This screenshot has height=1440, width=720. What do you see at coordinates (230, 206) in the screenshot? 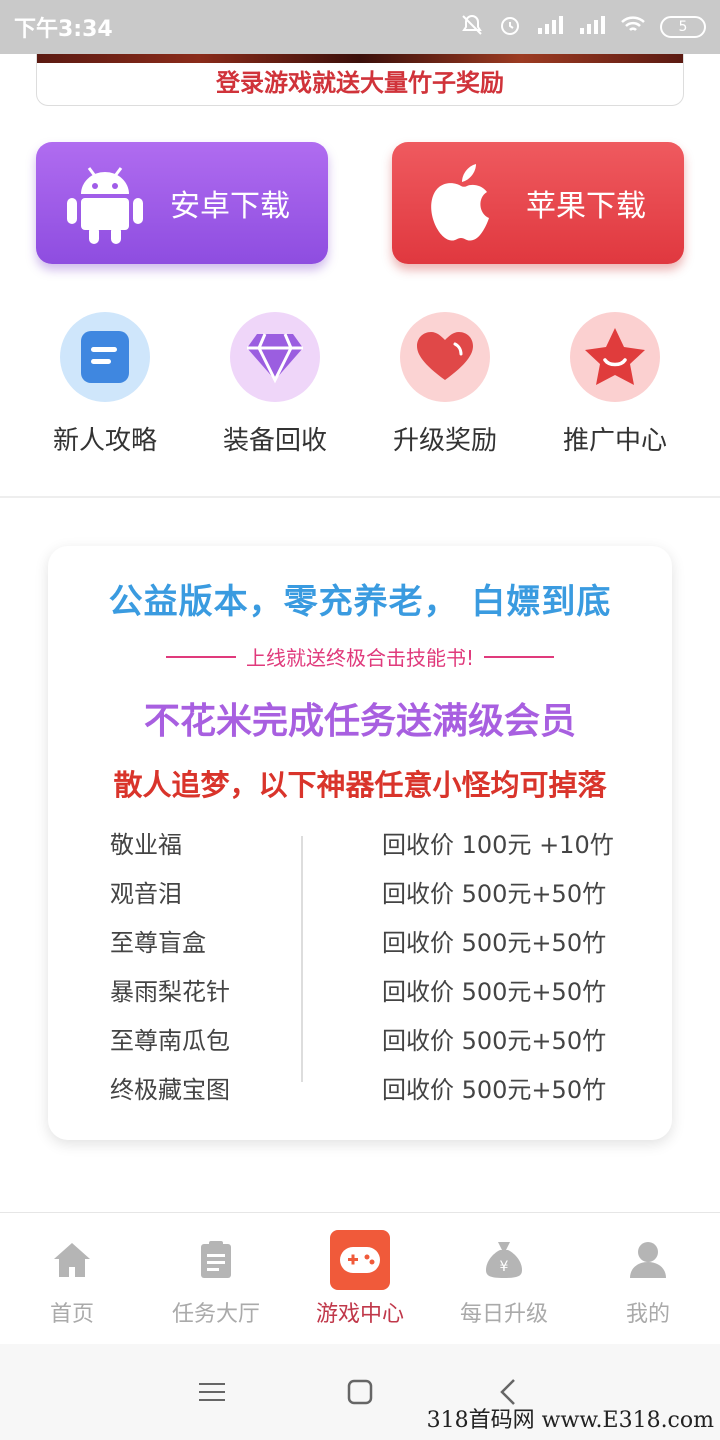
I see `android-download-label: 安卓下载` at bounding box center [230, 206].